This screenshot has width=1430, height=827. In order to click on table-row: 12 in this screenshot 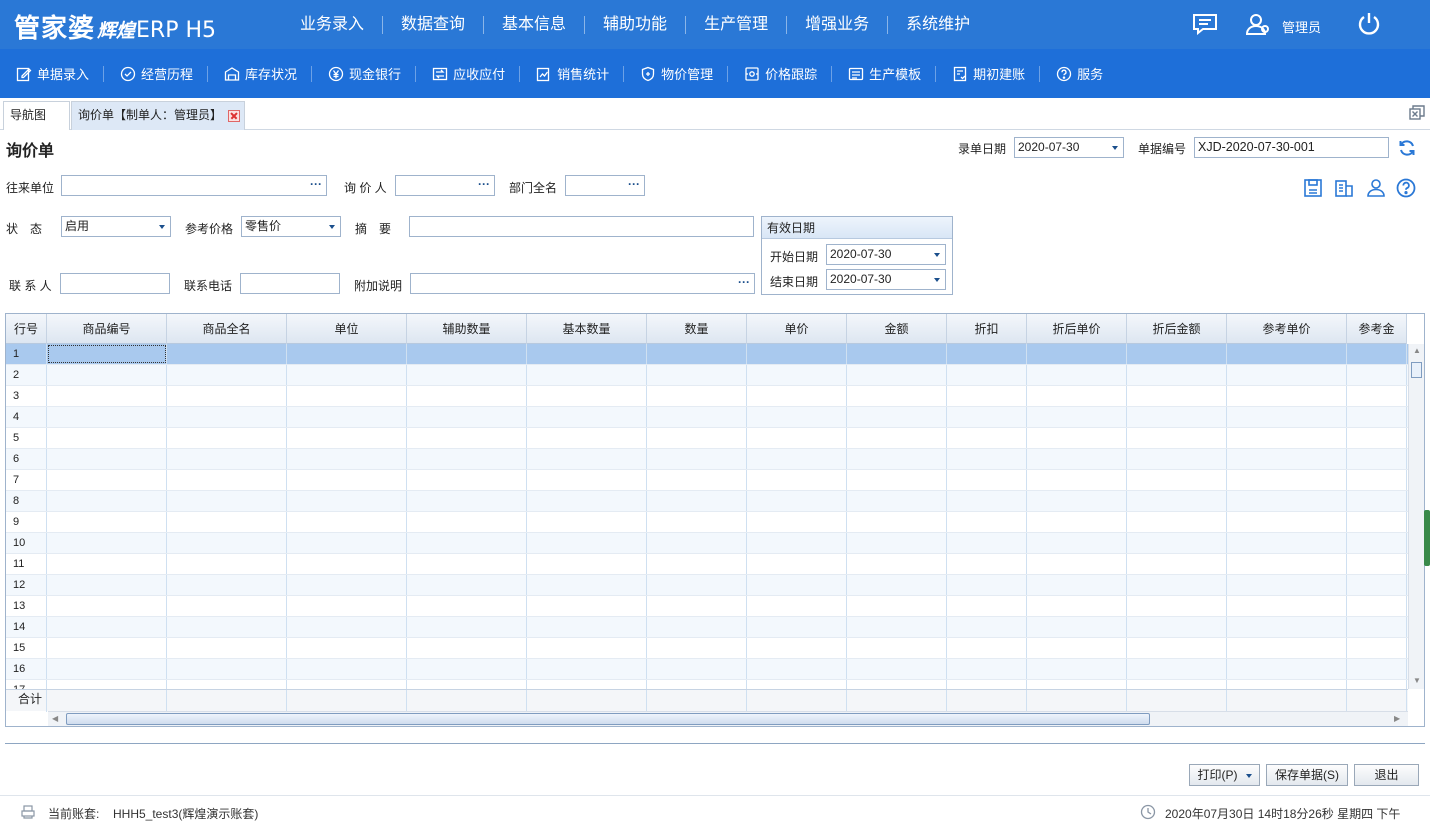, I will do `click(707, 585)`.